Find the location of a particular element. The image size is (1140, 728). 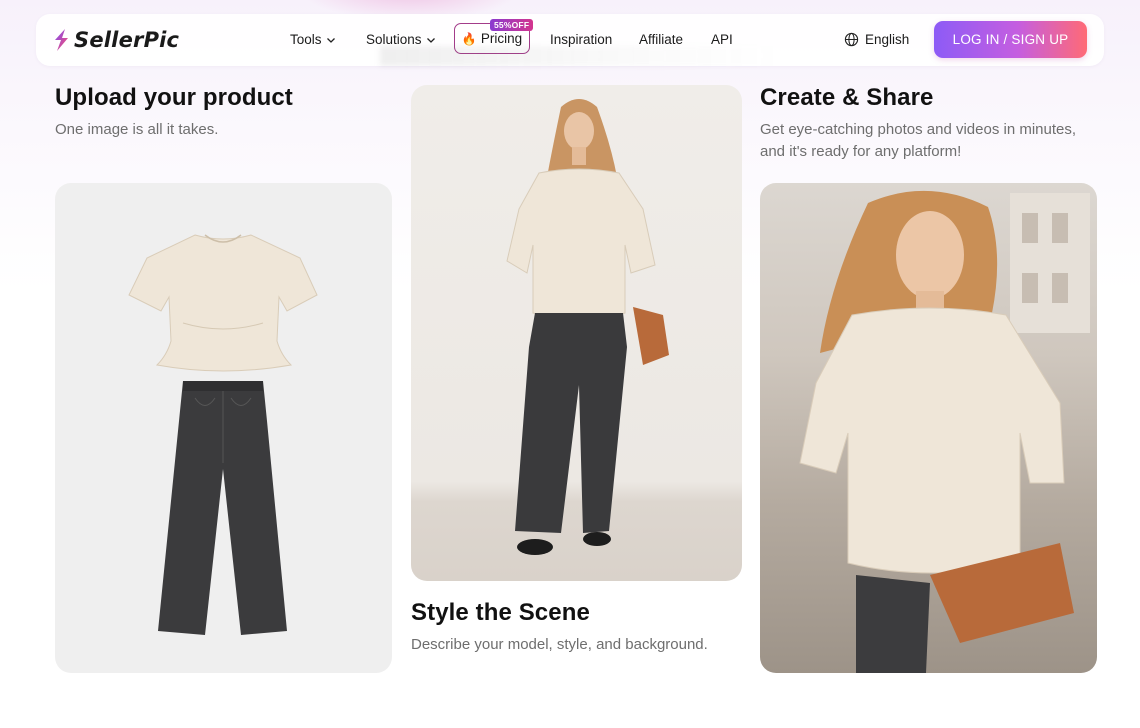

product-flatlay-image is located at coordinates (223, 434).